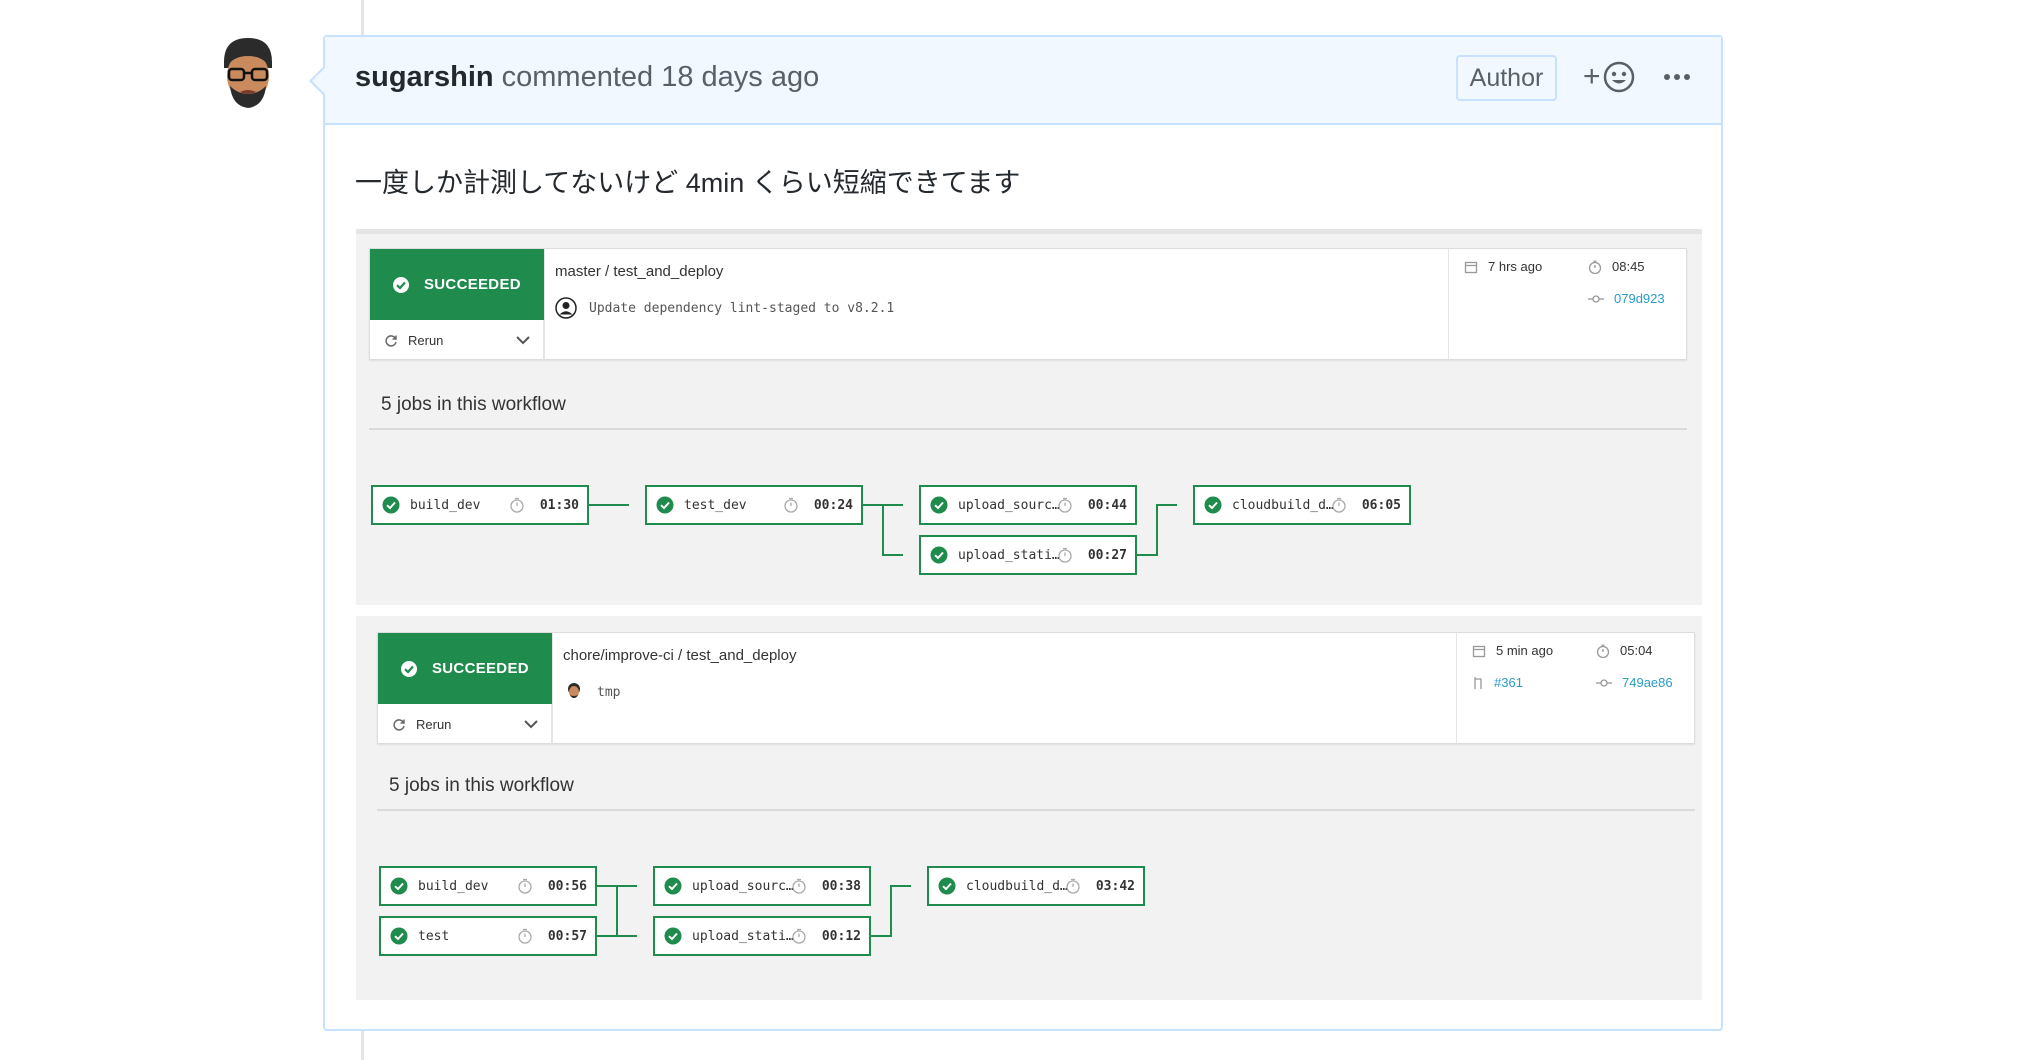 The width and height of the screenshot is (2040, 1060). I want to click on job-node: upload_sourc… 00:38, so click(762, 886).